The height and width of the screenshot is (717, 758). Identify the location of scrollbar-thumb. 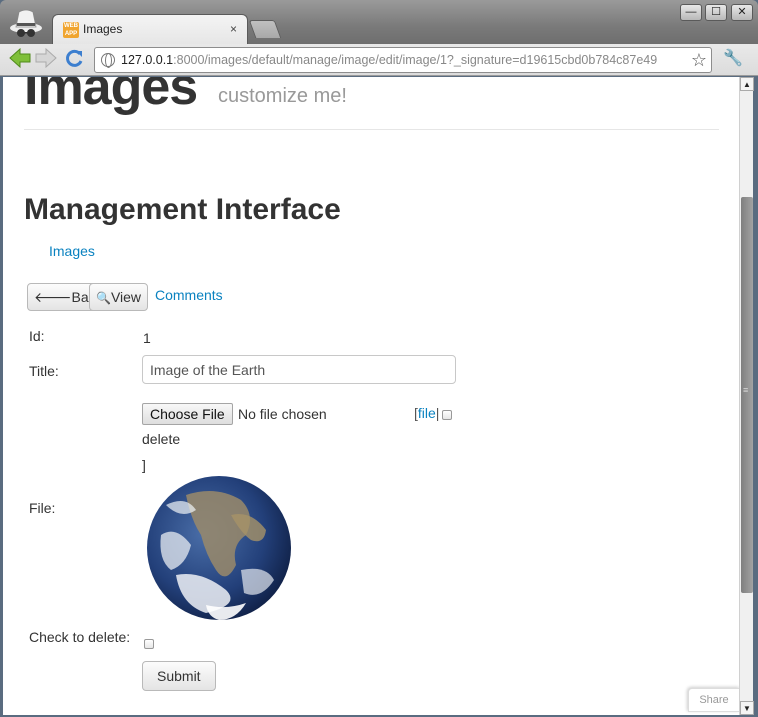
(747, 395).